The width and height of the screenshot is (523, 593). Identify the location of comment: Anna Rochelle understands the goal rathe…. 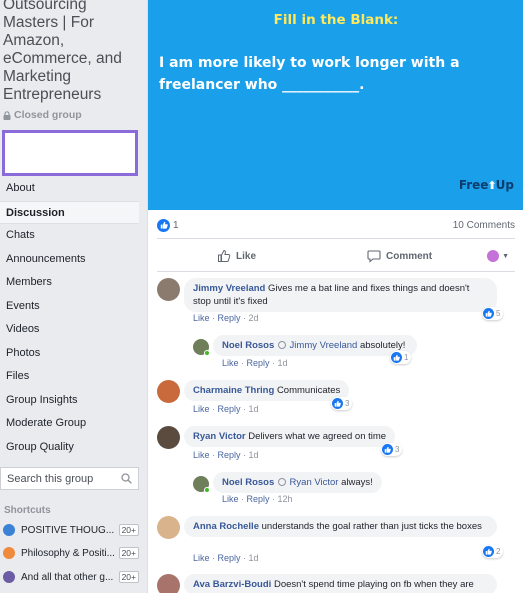
(337, 541).